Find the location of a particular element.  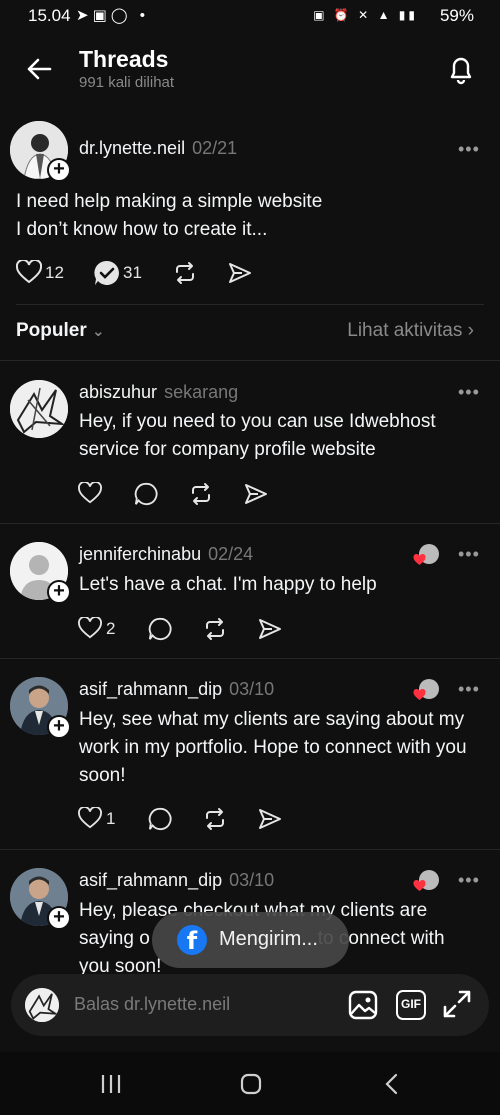

status-bar: 15.04 ➤▣◯ • ▣ ⏰ ✕ ▲ ▮▮ 59% is located at coordinates (250, 17).